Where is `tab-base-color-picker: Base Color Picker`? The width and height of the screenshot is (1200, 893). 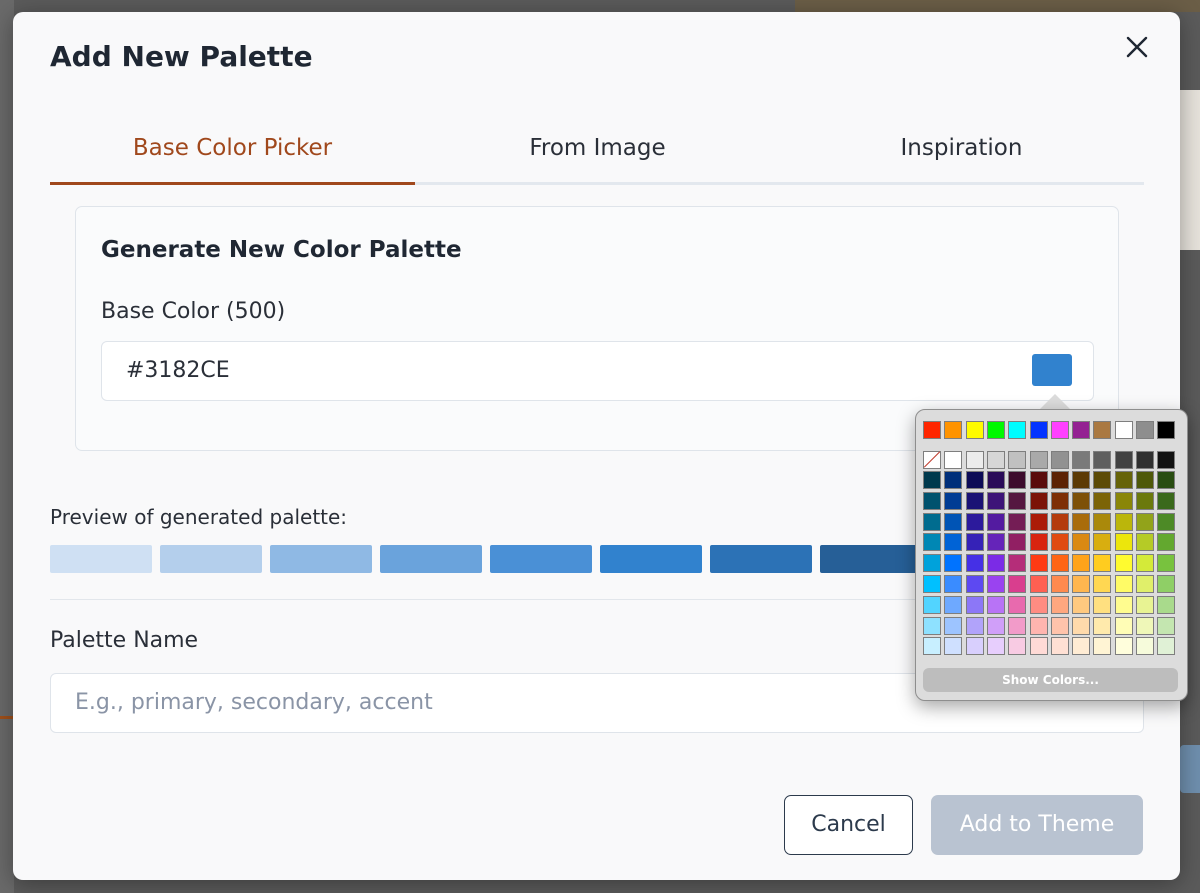
tab-base-color-picker: Base Color Picker is located at coordinates (232, 154).